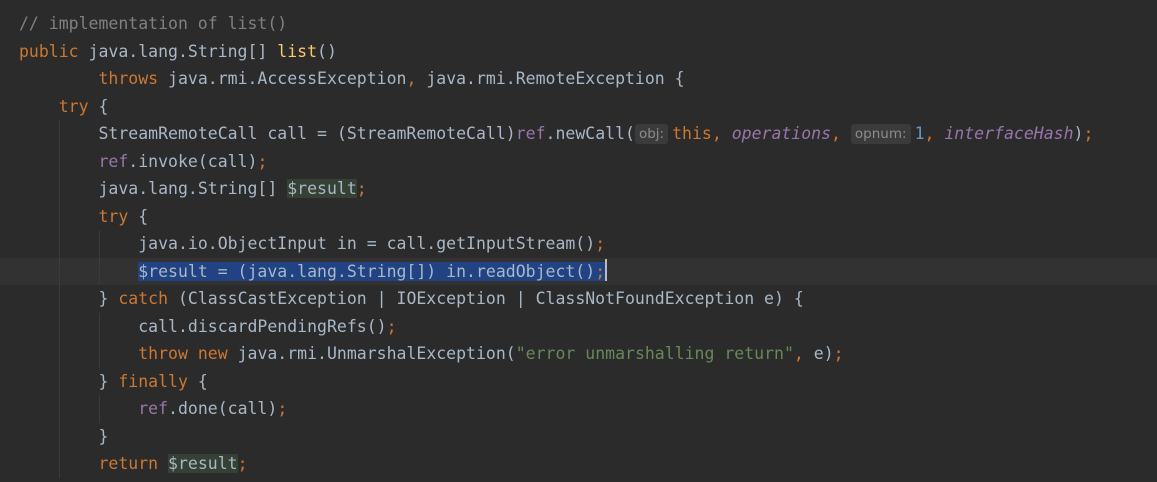 The height and width of the screenshot is (482, 1157). What do you see at coordinates (297, 51) in the screenshot?
I see `method-name: list` at bounding box center [297, 51].